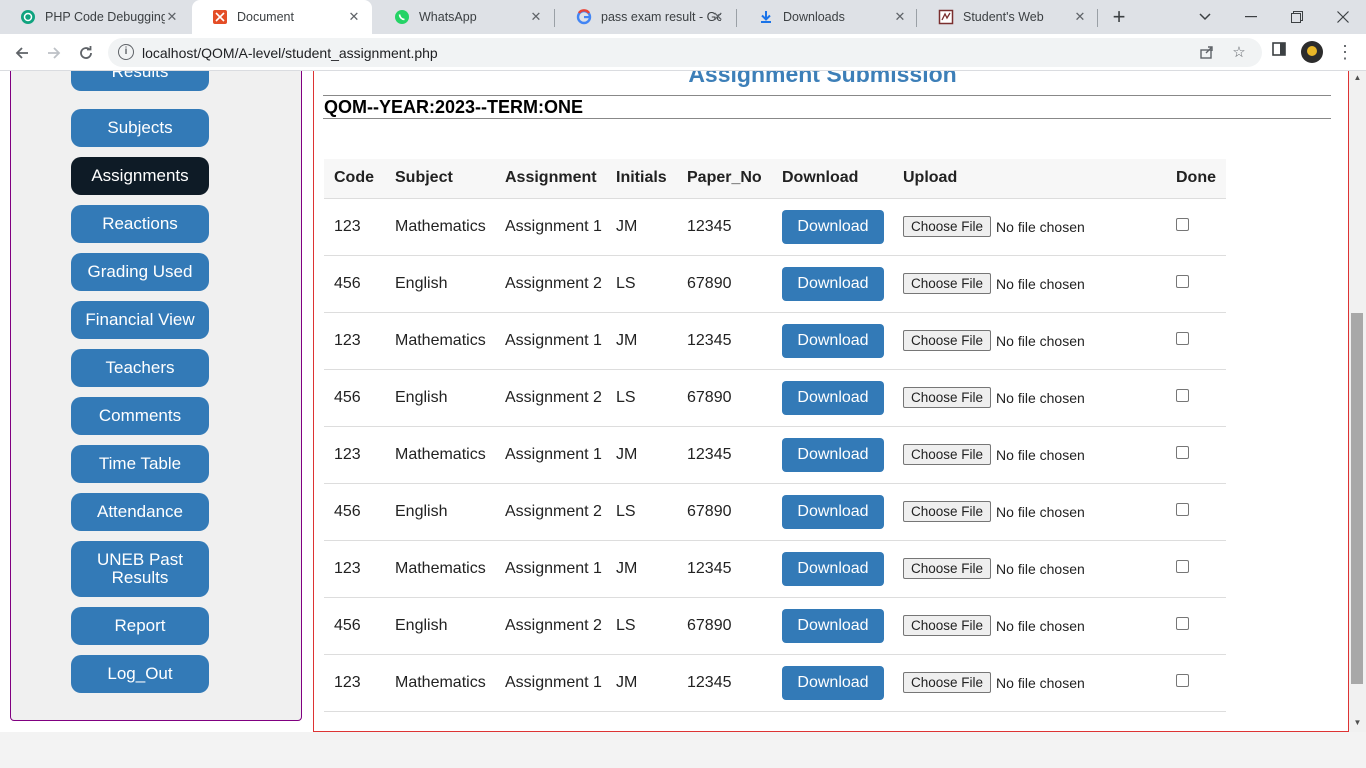 This screenshot has width=1366, height=768. Describe the element at coordinates (550, 683) in the screenshot. I see `cell-assignment: Assignment 1` at that location.